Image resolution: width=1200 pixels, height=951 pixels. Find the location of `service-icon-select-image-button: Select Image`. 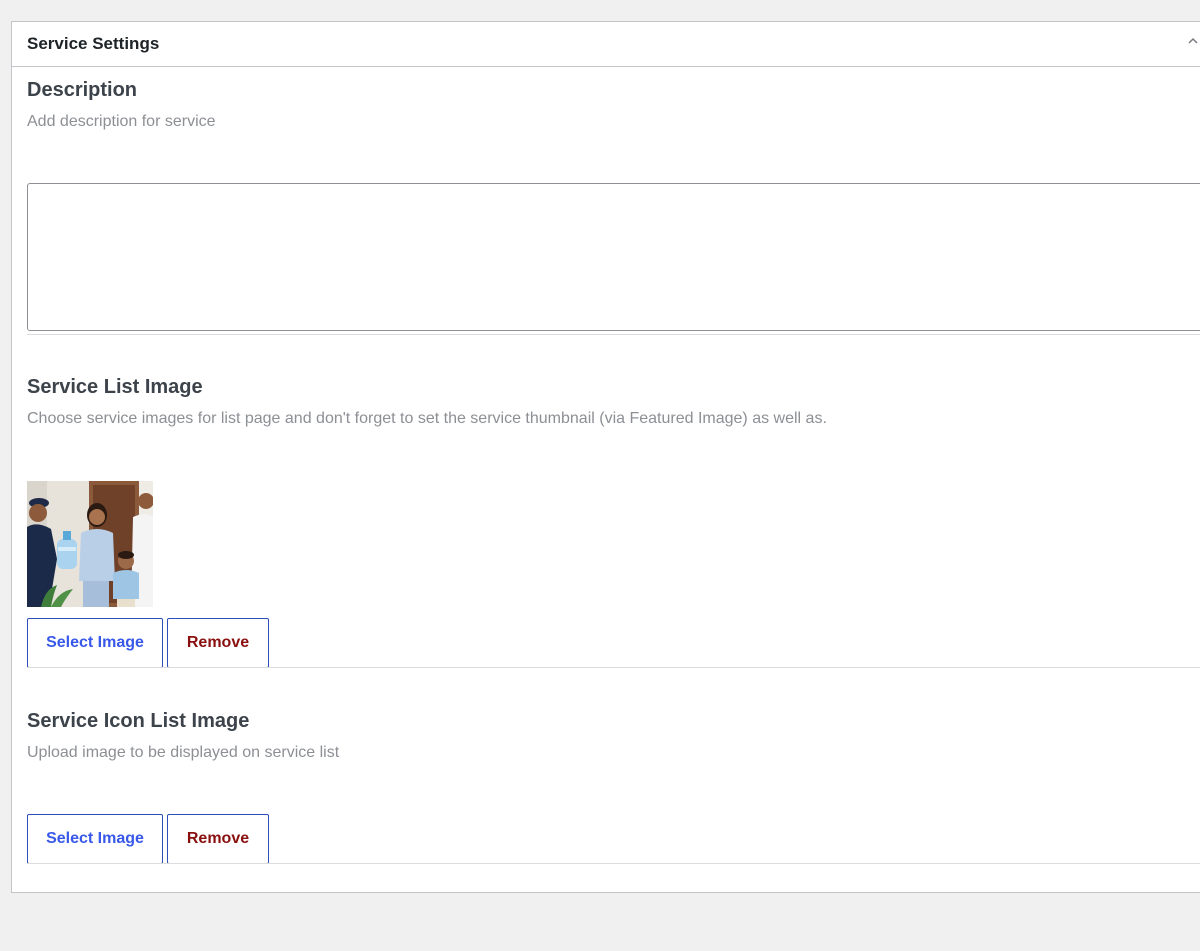

service-icon-select-image-button: Select Image is located at coordinates (95, 839).